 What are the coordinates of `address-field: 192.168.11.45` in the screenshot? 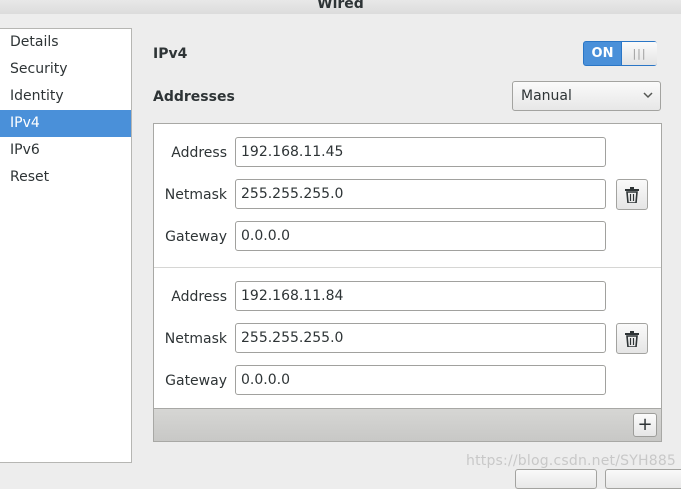 It's located at (420, 152).